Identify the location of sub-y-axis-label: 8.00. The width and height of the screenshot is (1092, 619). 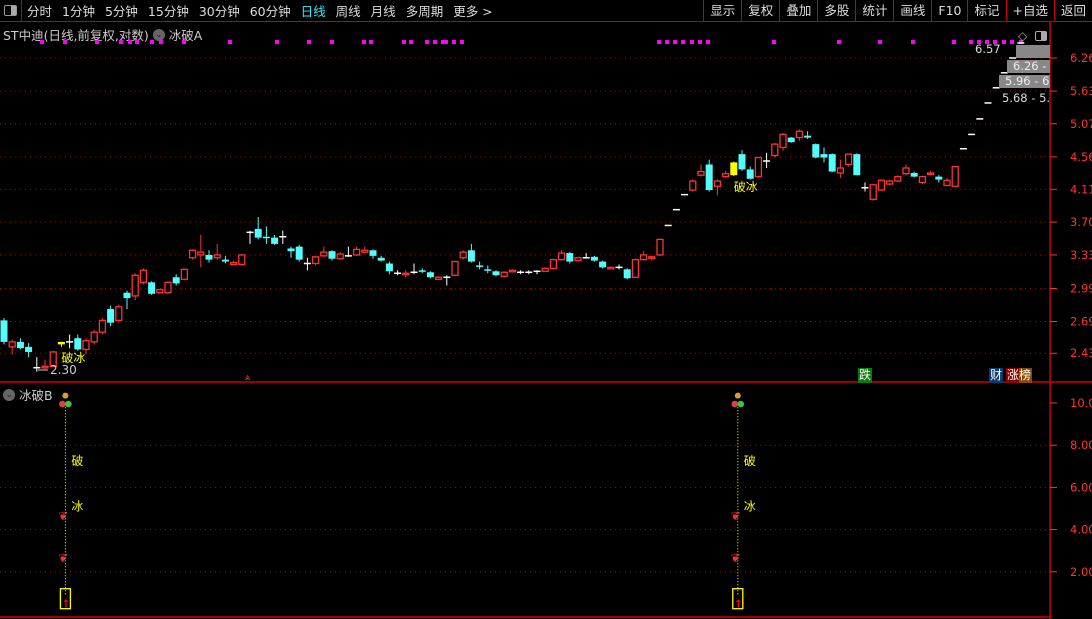
(1081, 445).